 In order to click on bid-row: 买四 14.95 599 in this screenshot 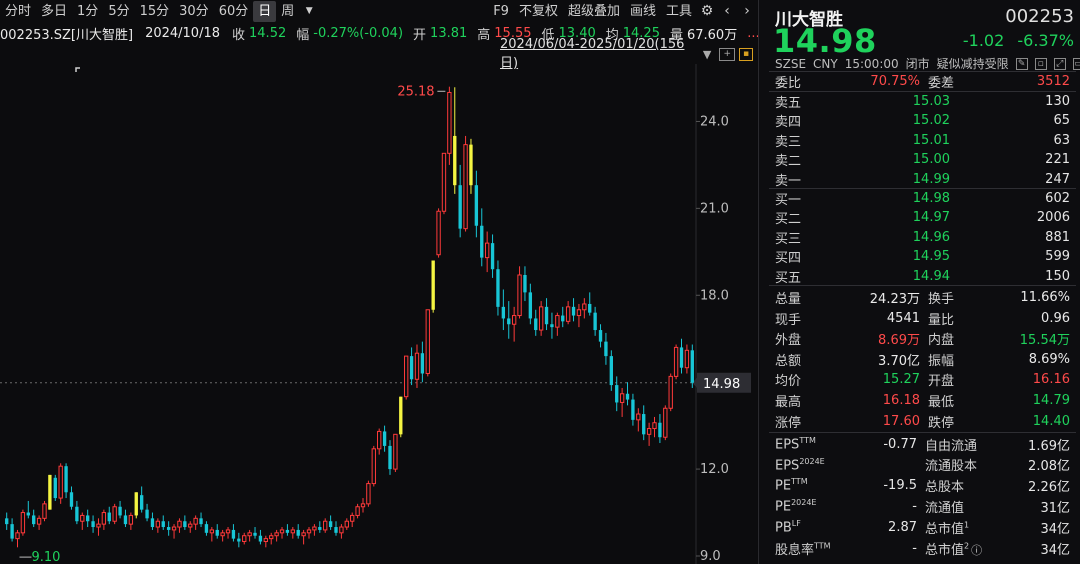, I will do `click(922, 256)`.